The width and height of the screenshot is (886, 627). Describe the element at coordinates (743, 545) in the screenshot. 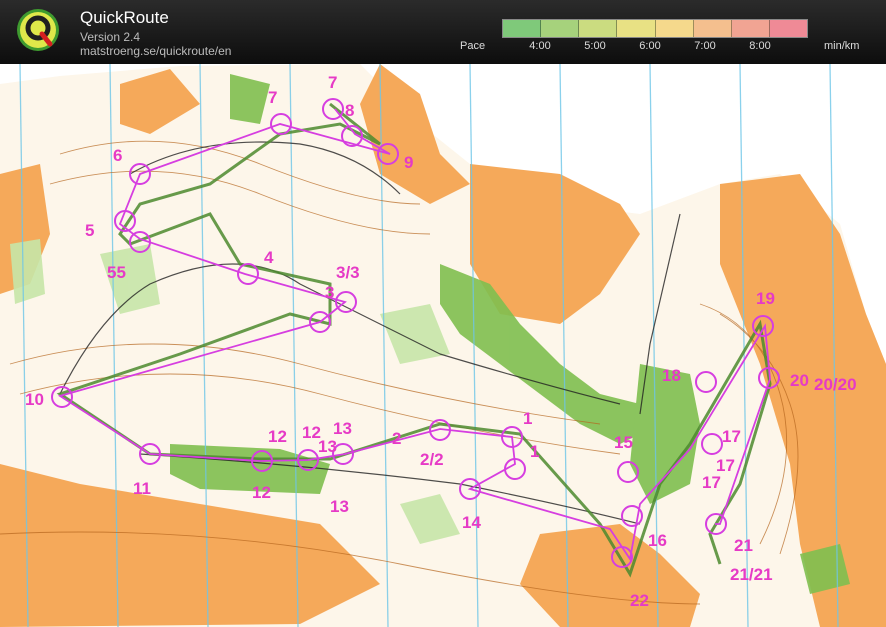

I see `control-label: 21` at that location.